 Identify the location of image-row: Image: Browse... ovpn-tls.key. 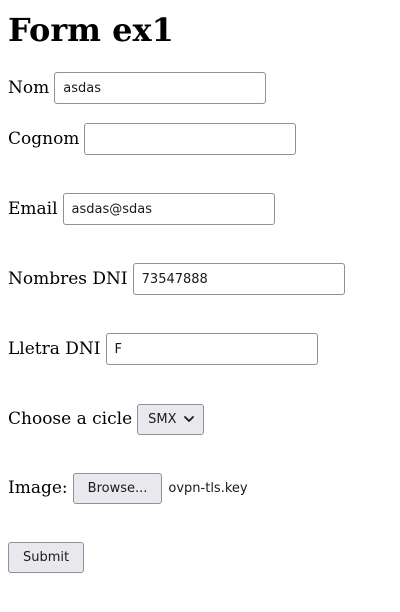
(128, 488).